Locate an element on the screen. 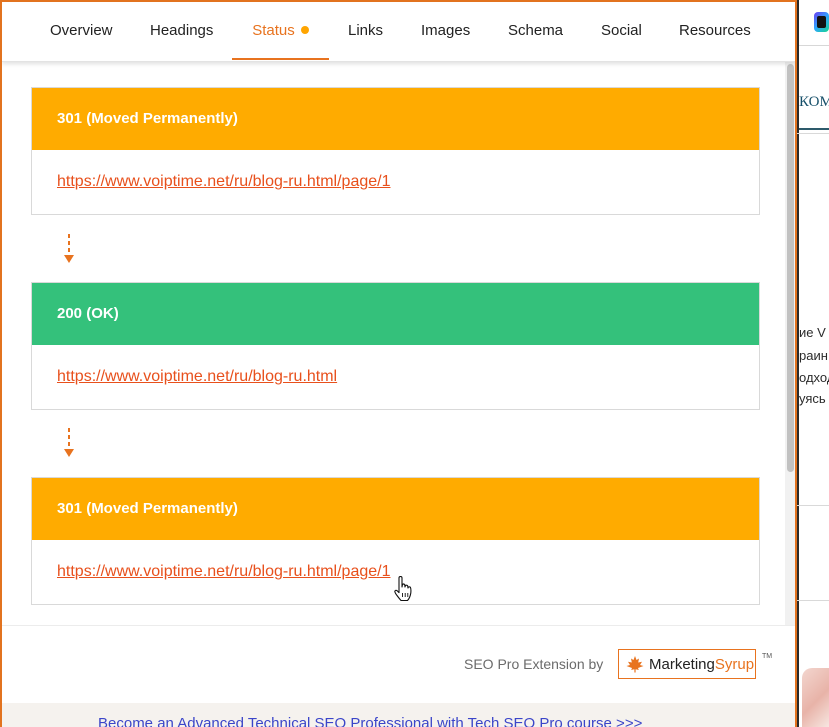 Image resolution: width=829 pixels, height=727 pixels. tab-label: Headings is located at coordinates (182, 30).